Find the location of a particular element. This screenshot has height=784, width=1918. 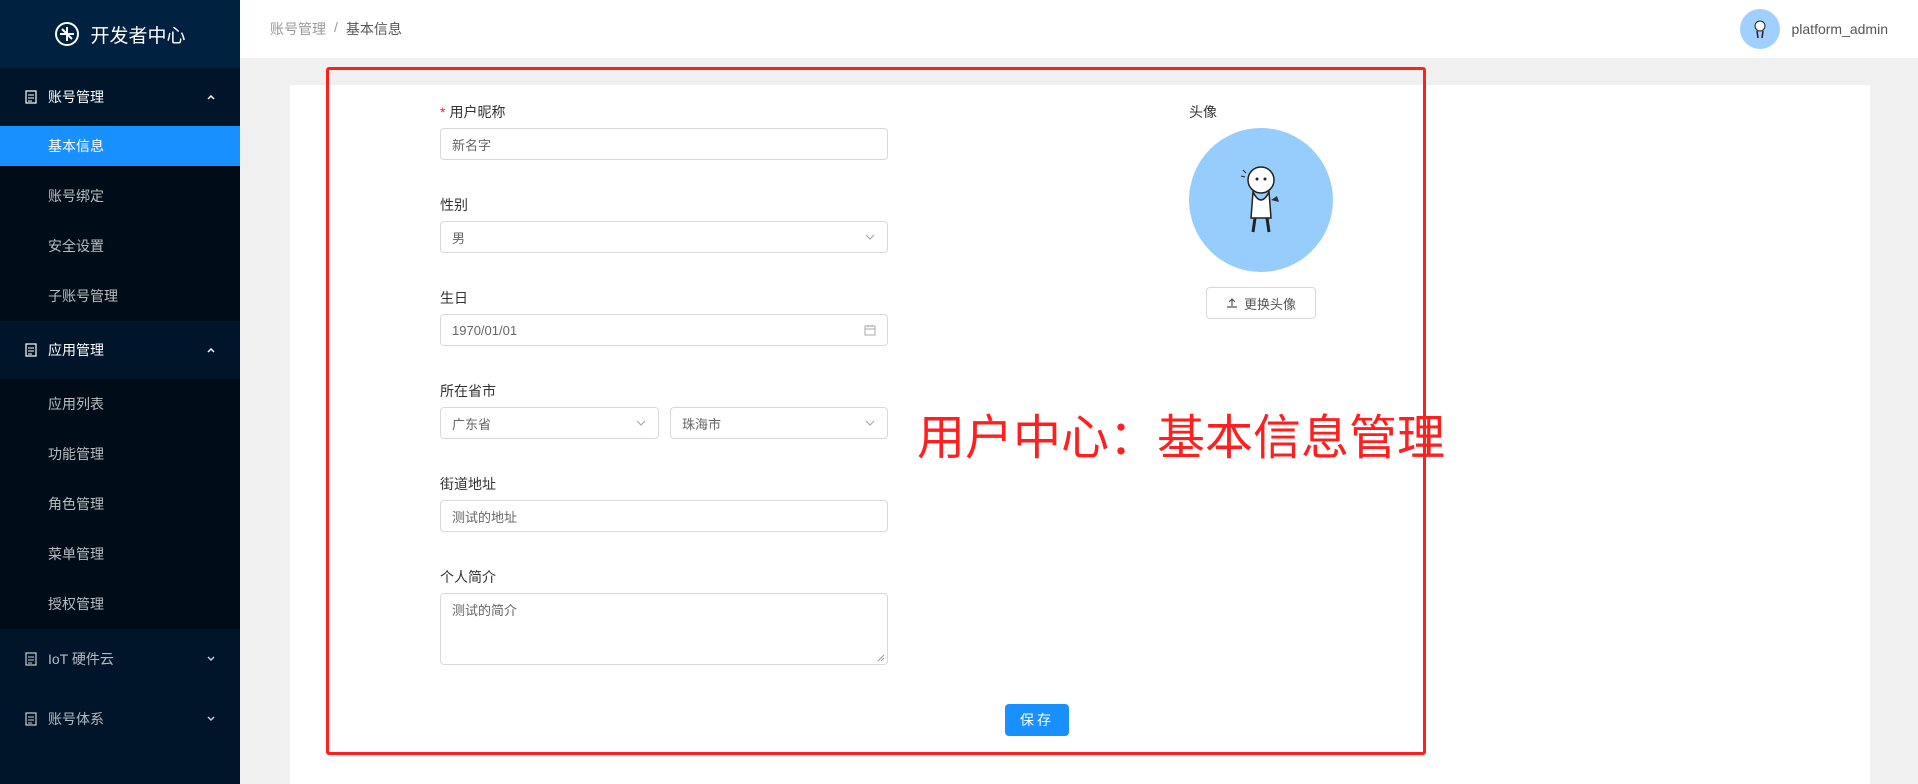

gender-select: 男 is located at coordinates (664, 237).